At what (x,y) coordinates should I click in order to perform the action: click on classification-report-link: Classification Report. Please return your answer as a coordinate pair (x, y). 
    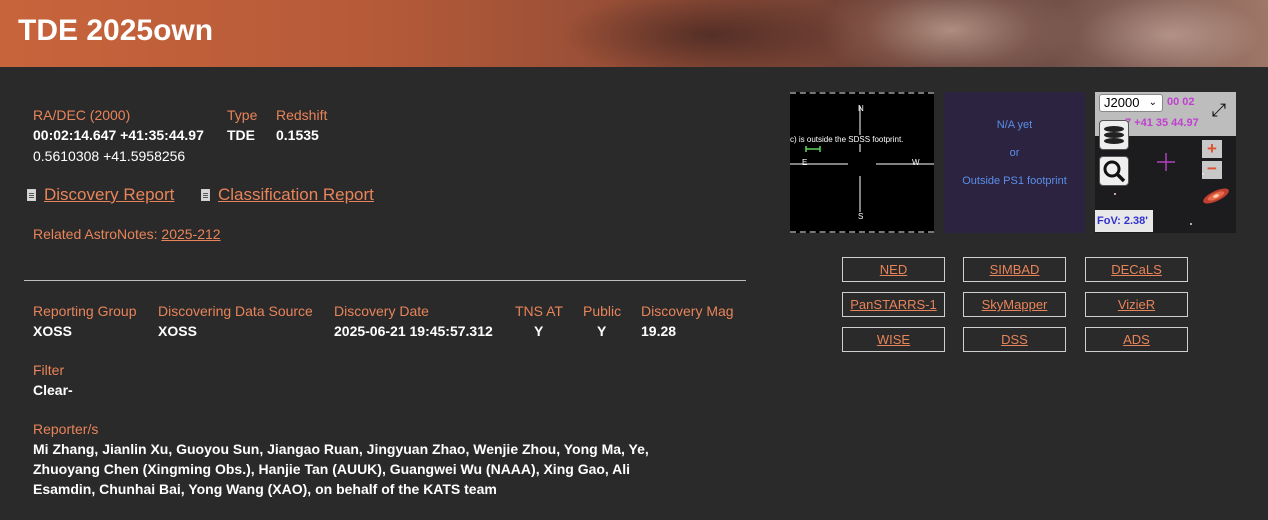
    Looking at the image, I should click on (296, 194).